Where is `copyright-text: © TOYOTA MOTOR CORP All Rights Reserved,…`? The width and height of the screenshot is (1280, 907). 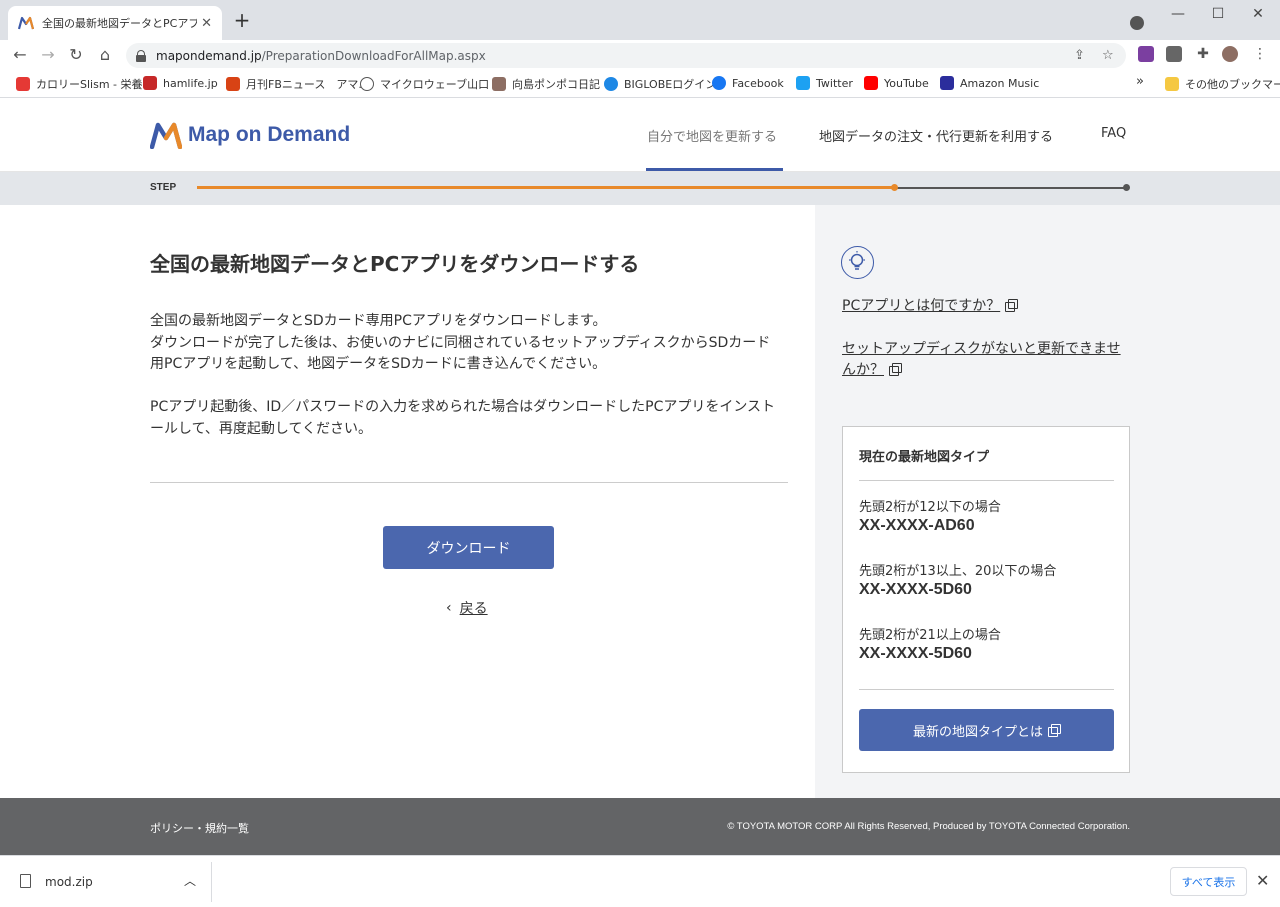
copyright-text: © TOYOTA MOTOR CORP All Rights Reserved,… is located at coordinates (928, 826).